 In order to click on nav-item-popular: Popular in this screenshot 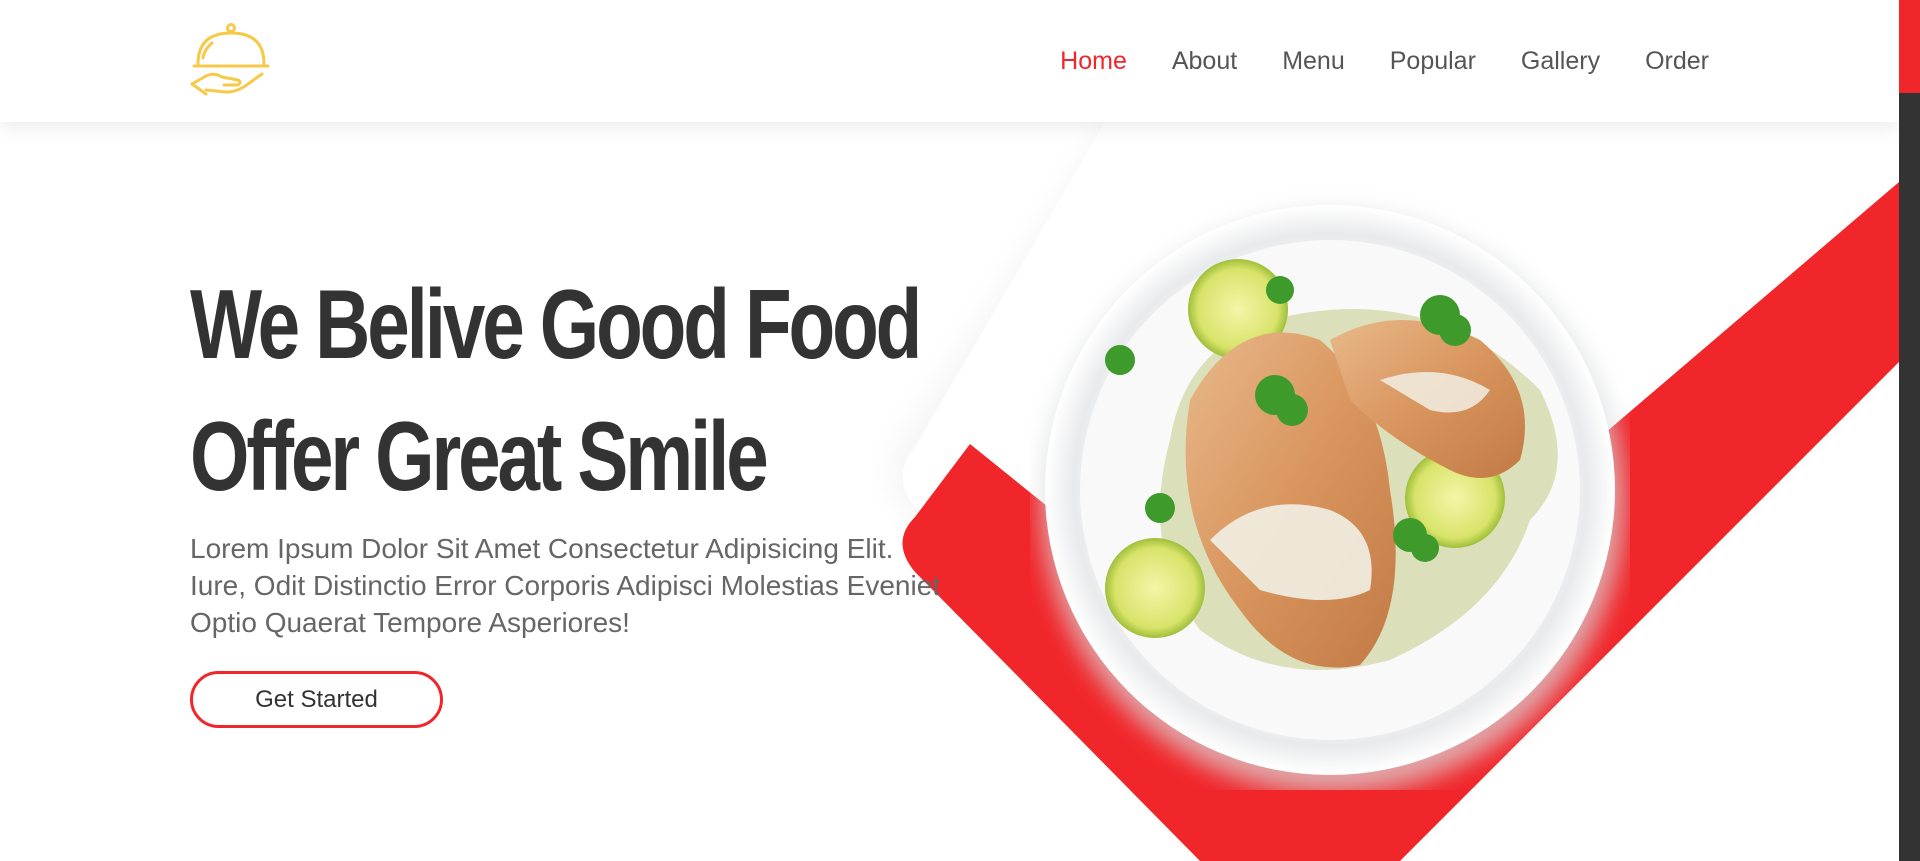, I will do `click(1433, 61)`.